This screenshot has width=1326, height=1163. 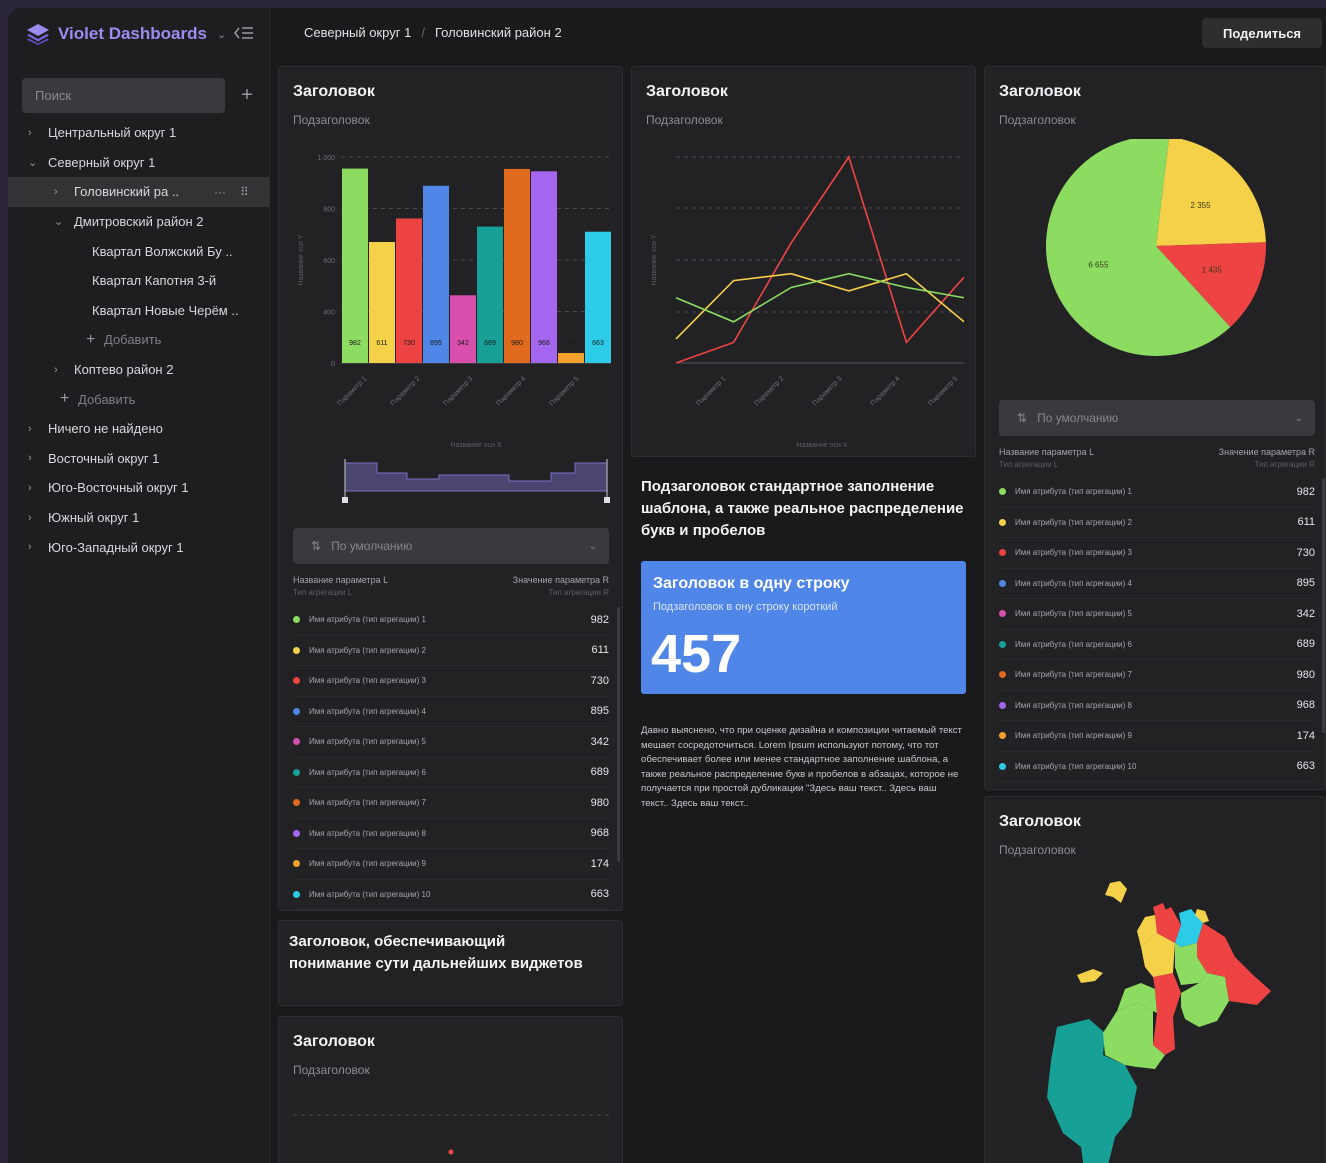 I want to click on tree-item: ⌄ Северный округ 1, so click(x=139, y=163).